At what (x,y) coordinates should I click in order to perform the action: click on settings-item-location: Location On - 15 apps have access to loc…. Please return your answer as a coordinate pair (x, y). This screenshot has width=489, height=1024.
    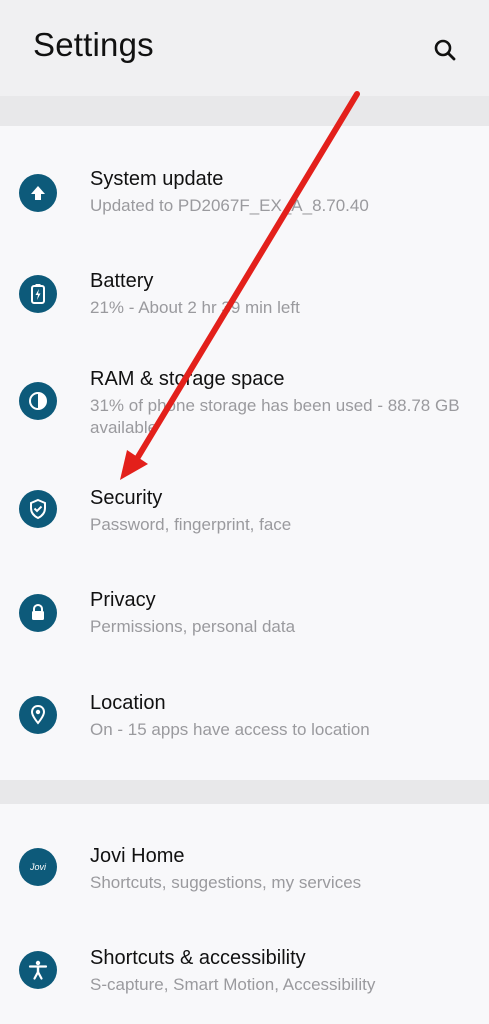
    Looking at the image, I should click on (244, 720).